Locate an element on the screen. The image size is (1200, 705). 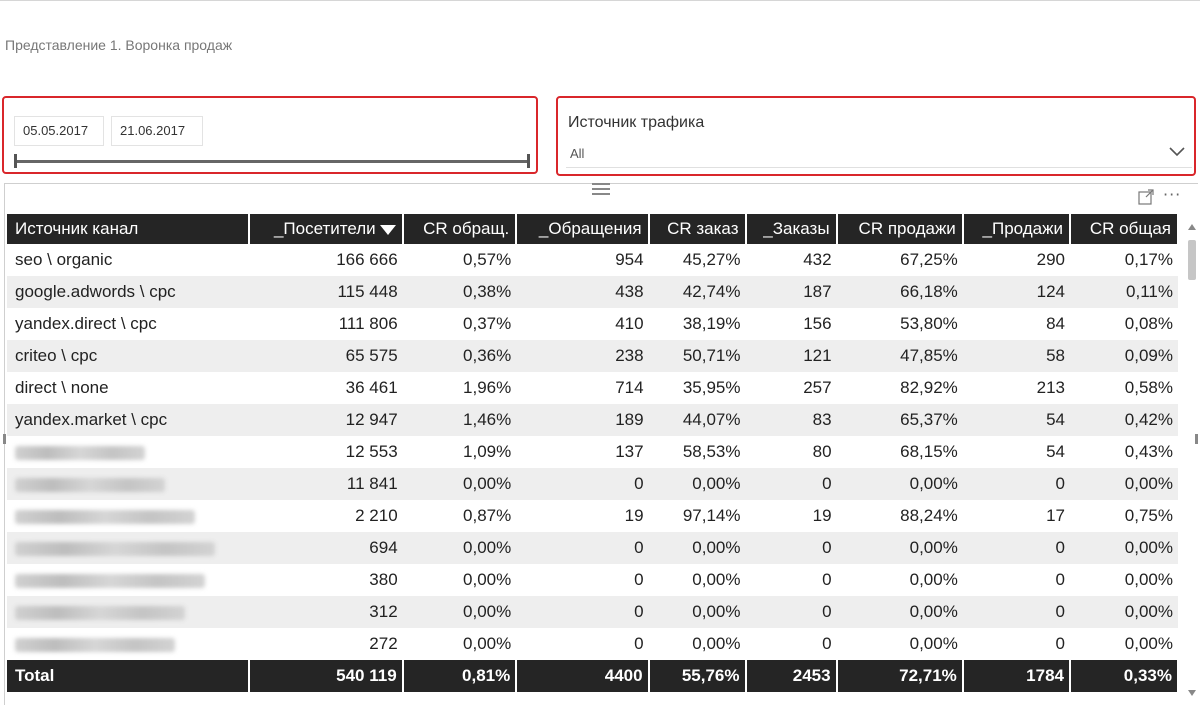
column-header: _Обращения is located at coordinates (583, 229).